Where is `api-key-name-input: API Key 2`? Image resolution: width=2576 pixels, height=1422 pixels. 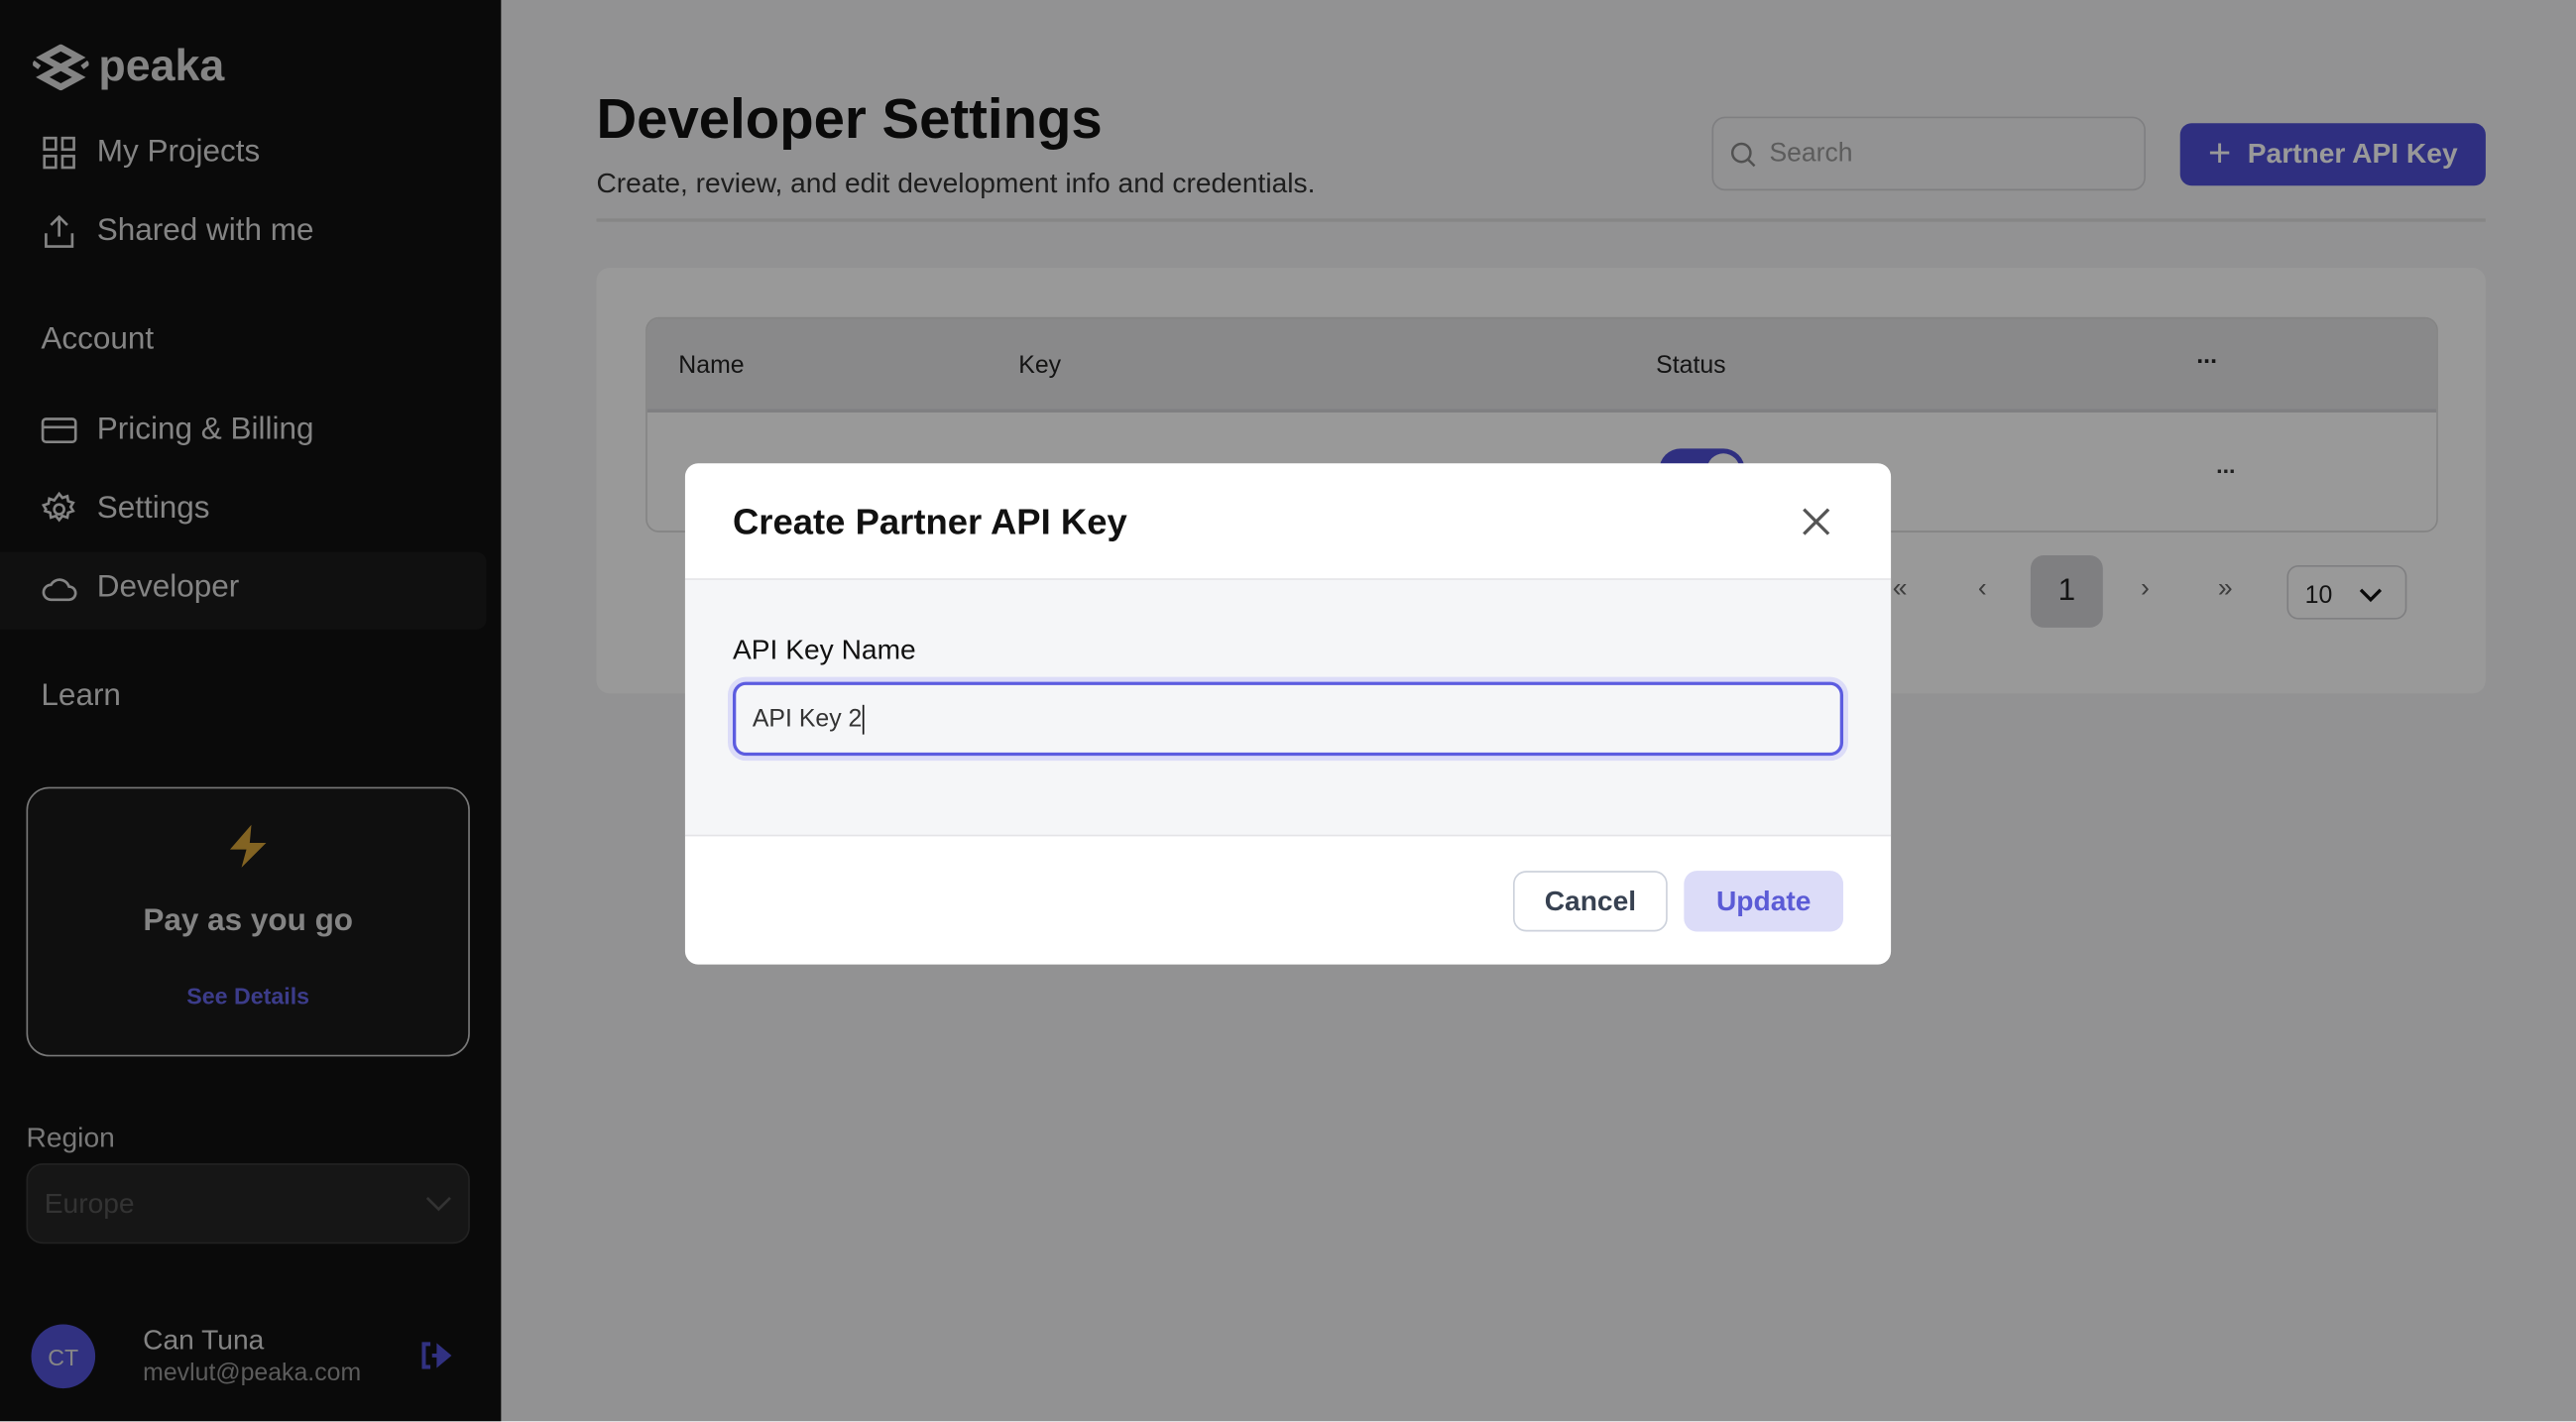
api-key-name-input: API Key 2 is located at coordinates (1288, 719).